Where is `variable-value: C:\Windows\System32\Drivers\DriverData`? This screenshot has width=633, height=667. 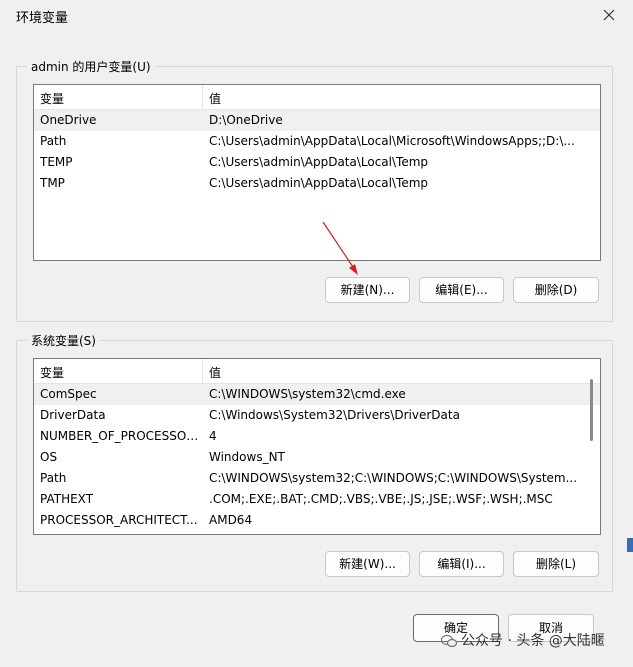
variable-value: C:\Windows\System32\Drivers\DriverData is located at coordinates (334, 415).